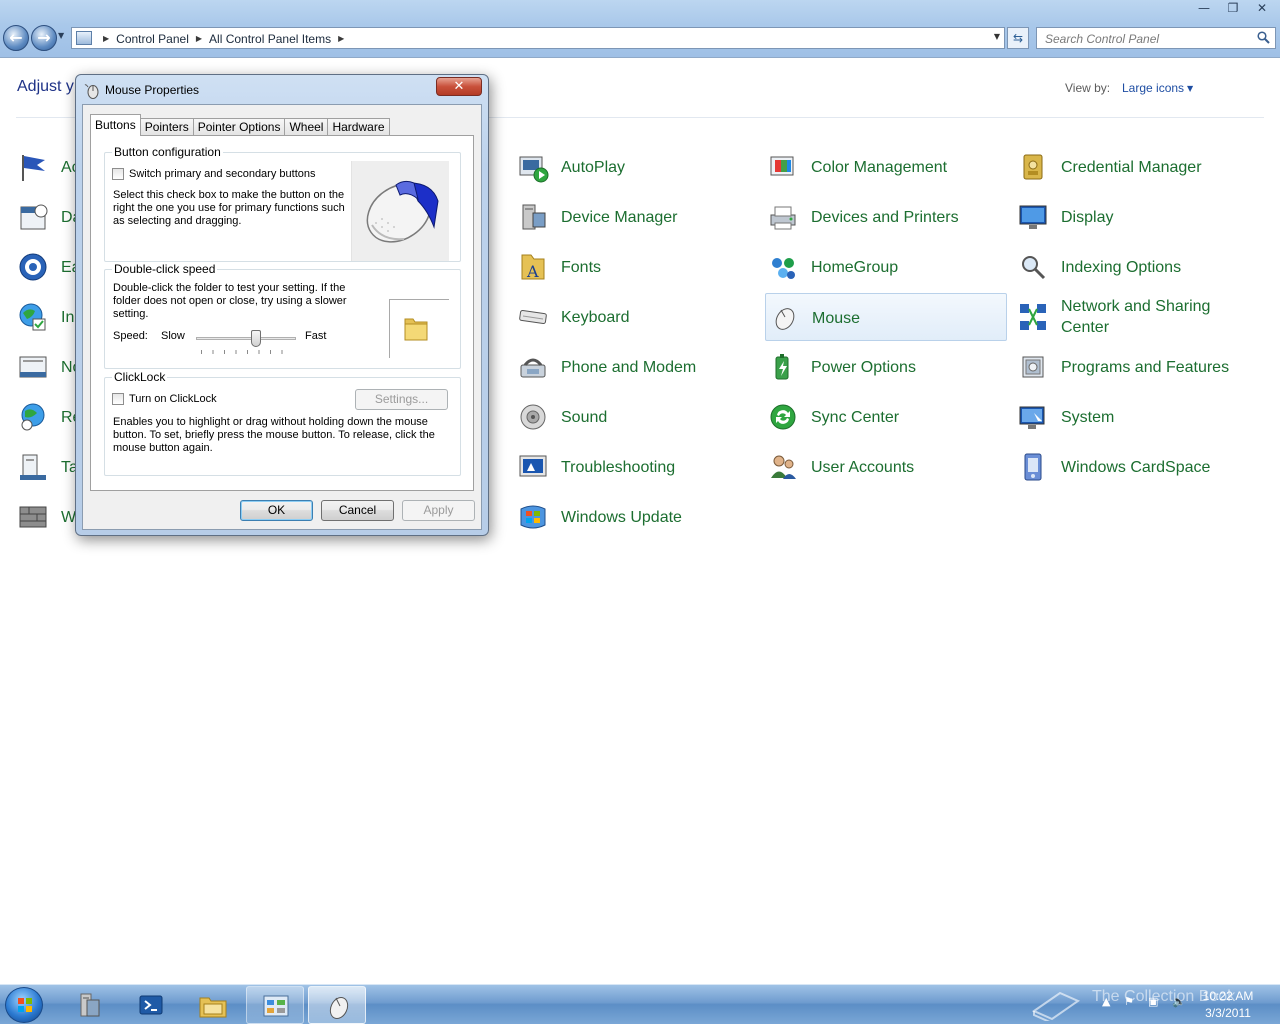  What do you see at coordinates (1136, 417) in the screenshot?
I see `cp-item-system: System` at bounding box center [1136, 417].